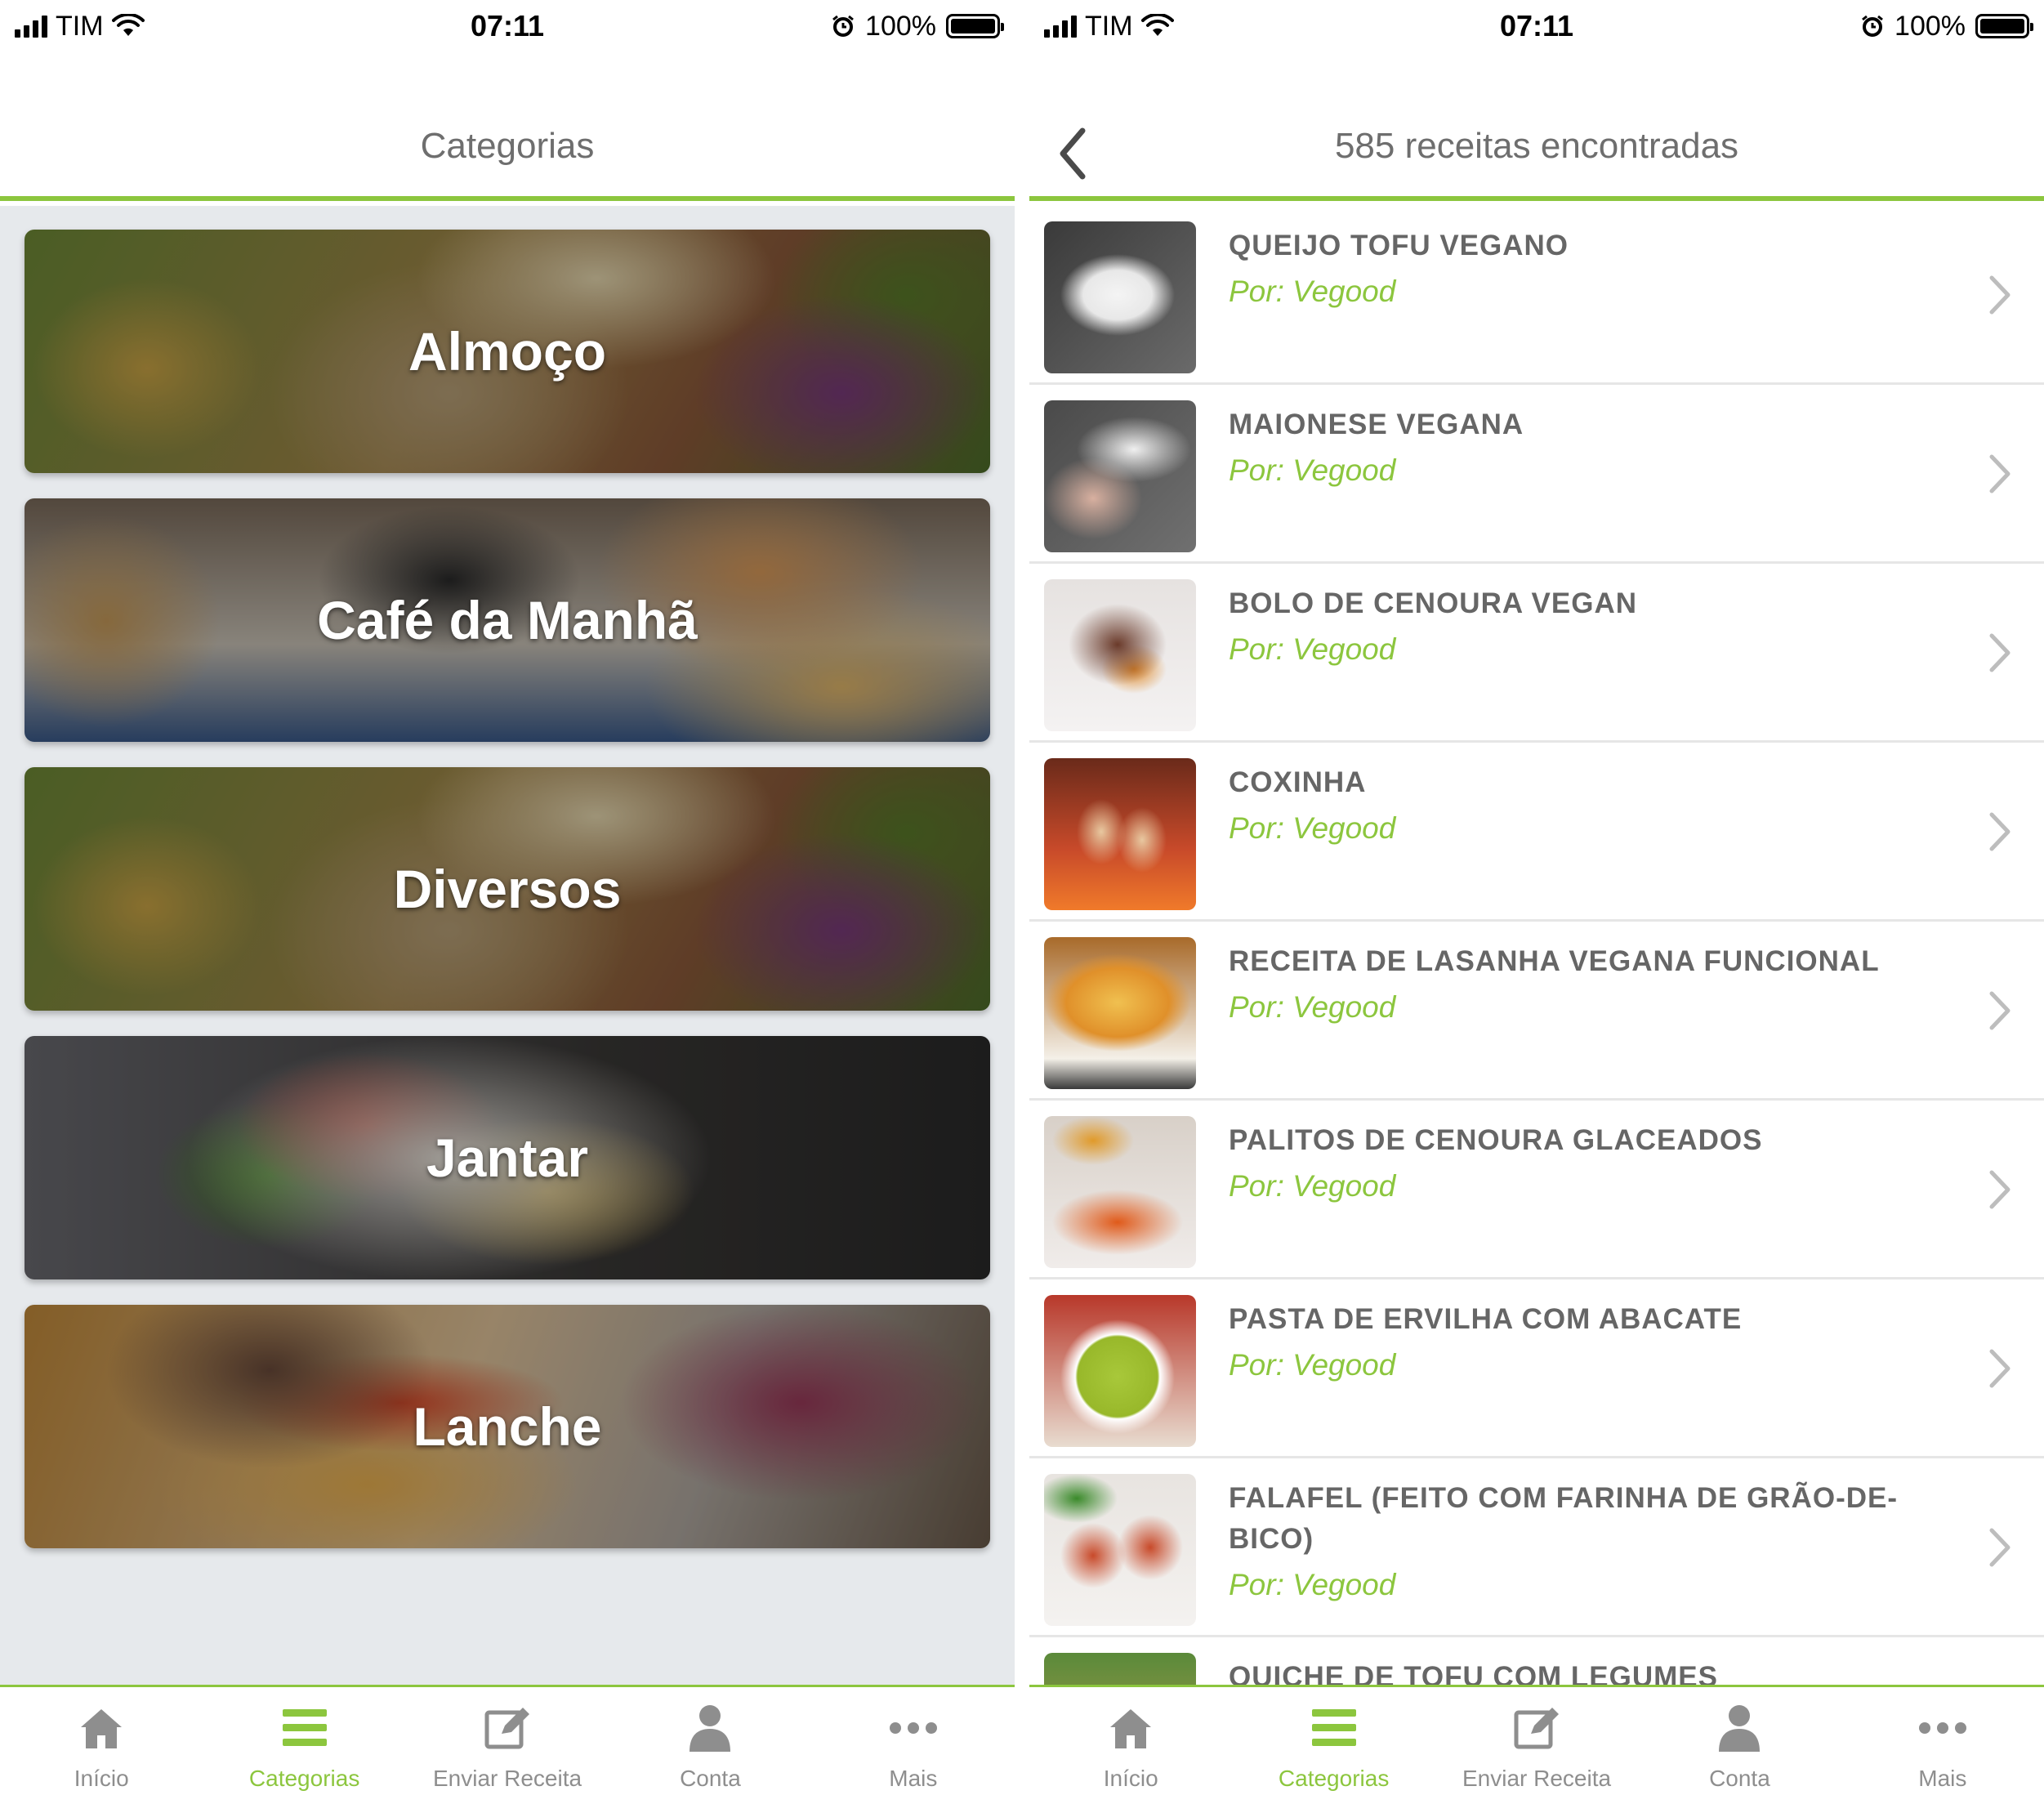 This screenshot has height=1804, width=2044. Describe the element at coordinates (1536, 146) in the screenshot. I see `page-title: 585 receitas encontradas` at that location.